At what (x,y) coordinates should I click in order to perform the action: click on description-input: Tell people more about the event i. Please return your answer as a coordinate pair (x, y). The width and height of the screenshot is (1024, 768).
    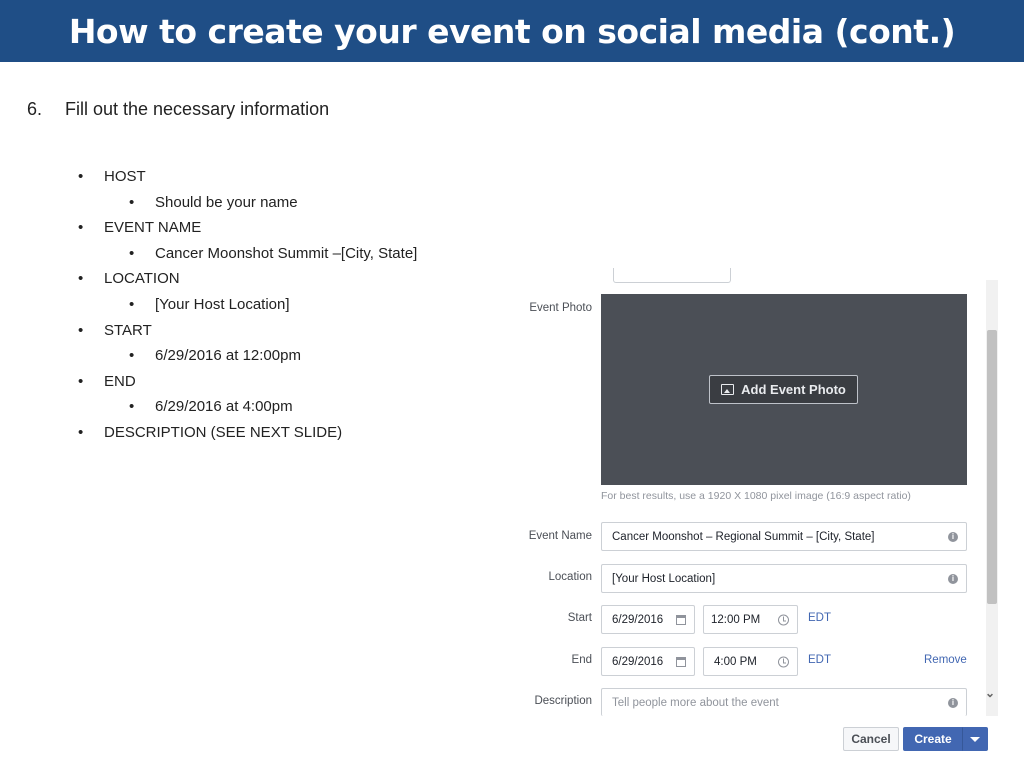
    Looking at the image, I should click on (784, 702).